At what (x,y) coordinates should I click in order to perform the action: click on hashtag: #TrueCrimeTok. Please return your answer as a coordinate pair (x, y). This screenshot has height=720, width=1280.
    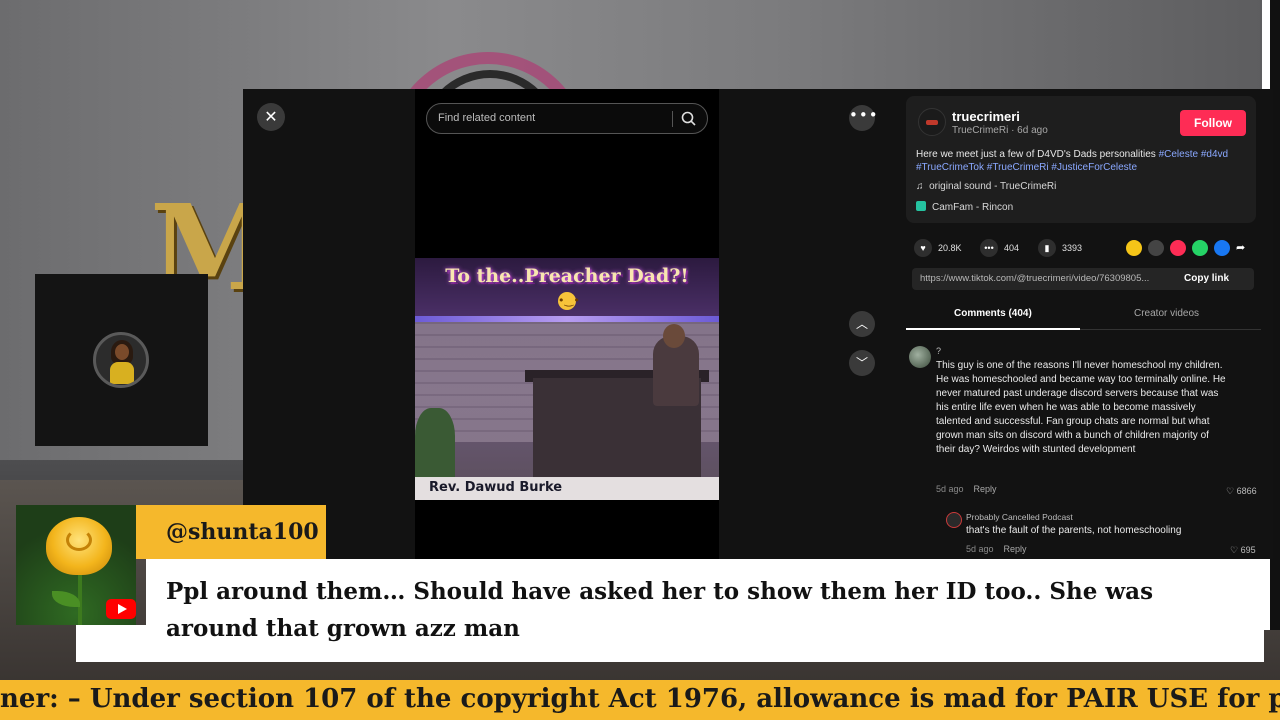
    Looking at the image, I should click on (950, 167).